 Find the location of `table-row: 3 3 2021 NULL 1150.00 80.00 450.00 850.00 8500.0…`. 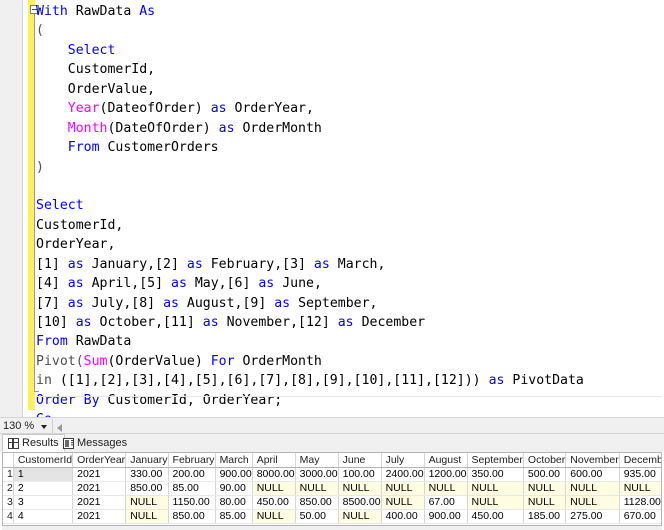

table-row: 3 3 2021 NULL 1150.00 80.00 450.00 850.00 8500.0… is located at coordinates (332, 502).